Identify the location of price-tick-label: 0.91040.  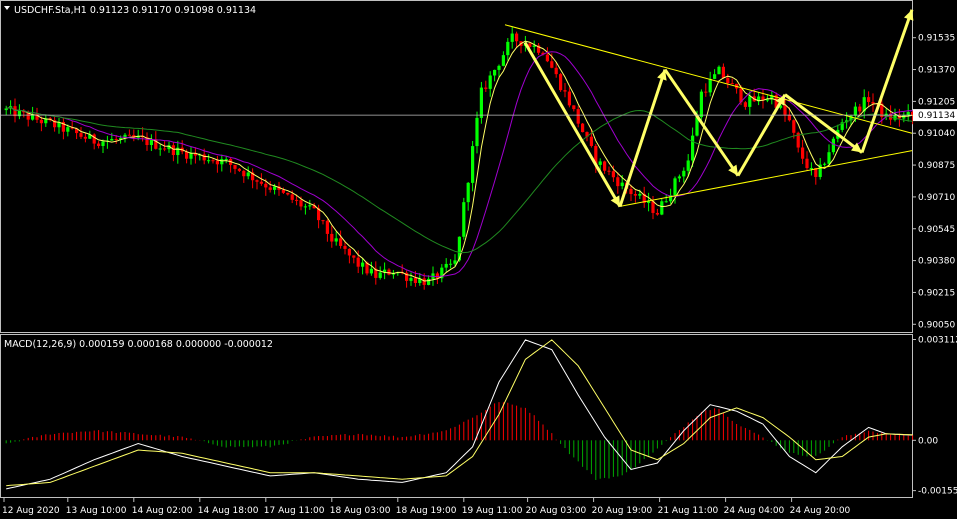
(936, 134).